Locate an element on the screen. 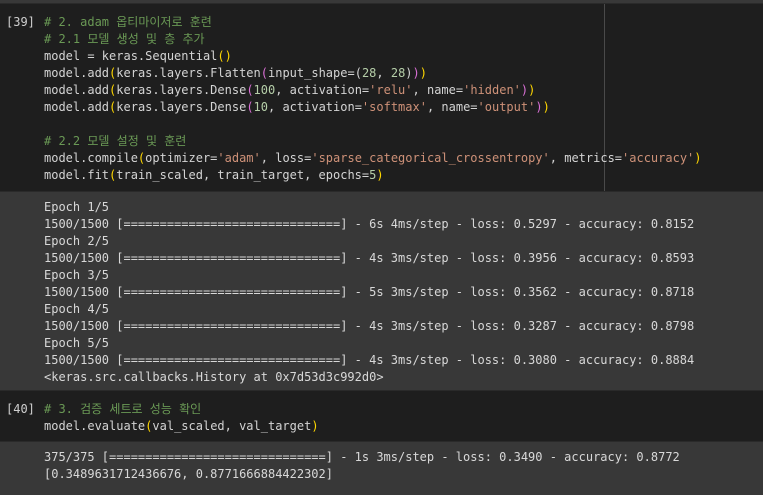  code-token: val_scaled, val_target is located at coordinates (232, 426).